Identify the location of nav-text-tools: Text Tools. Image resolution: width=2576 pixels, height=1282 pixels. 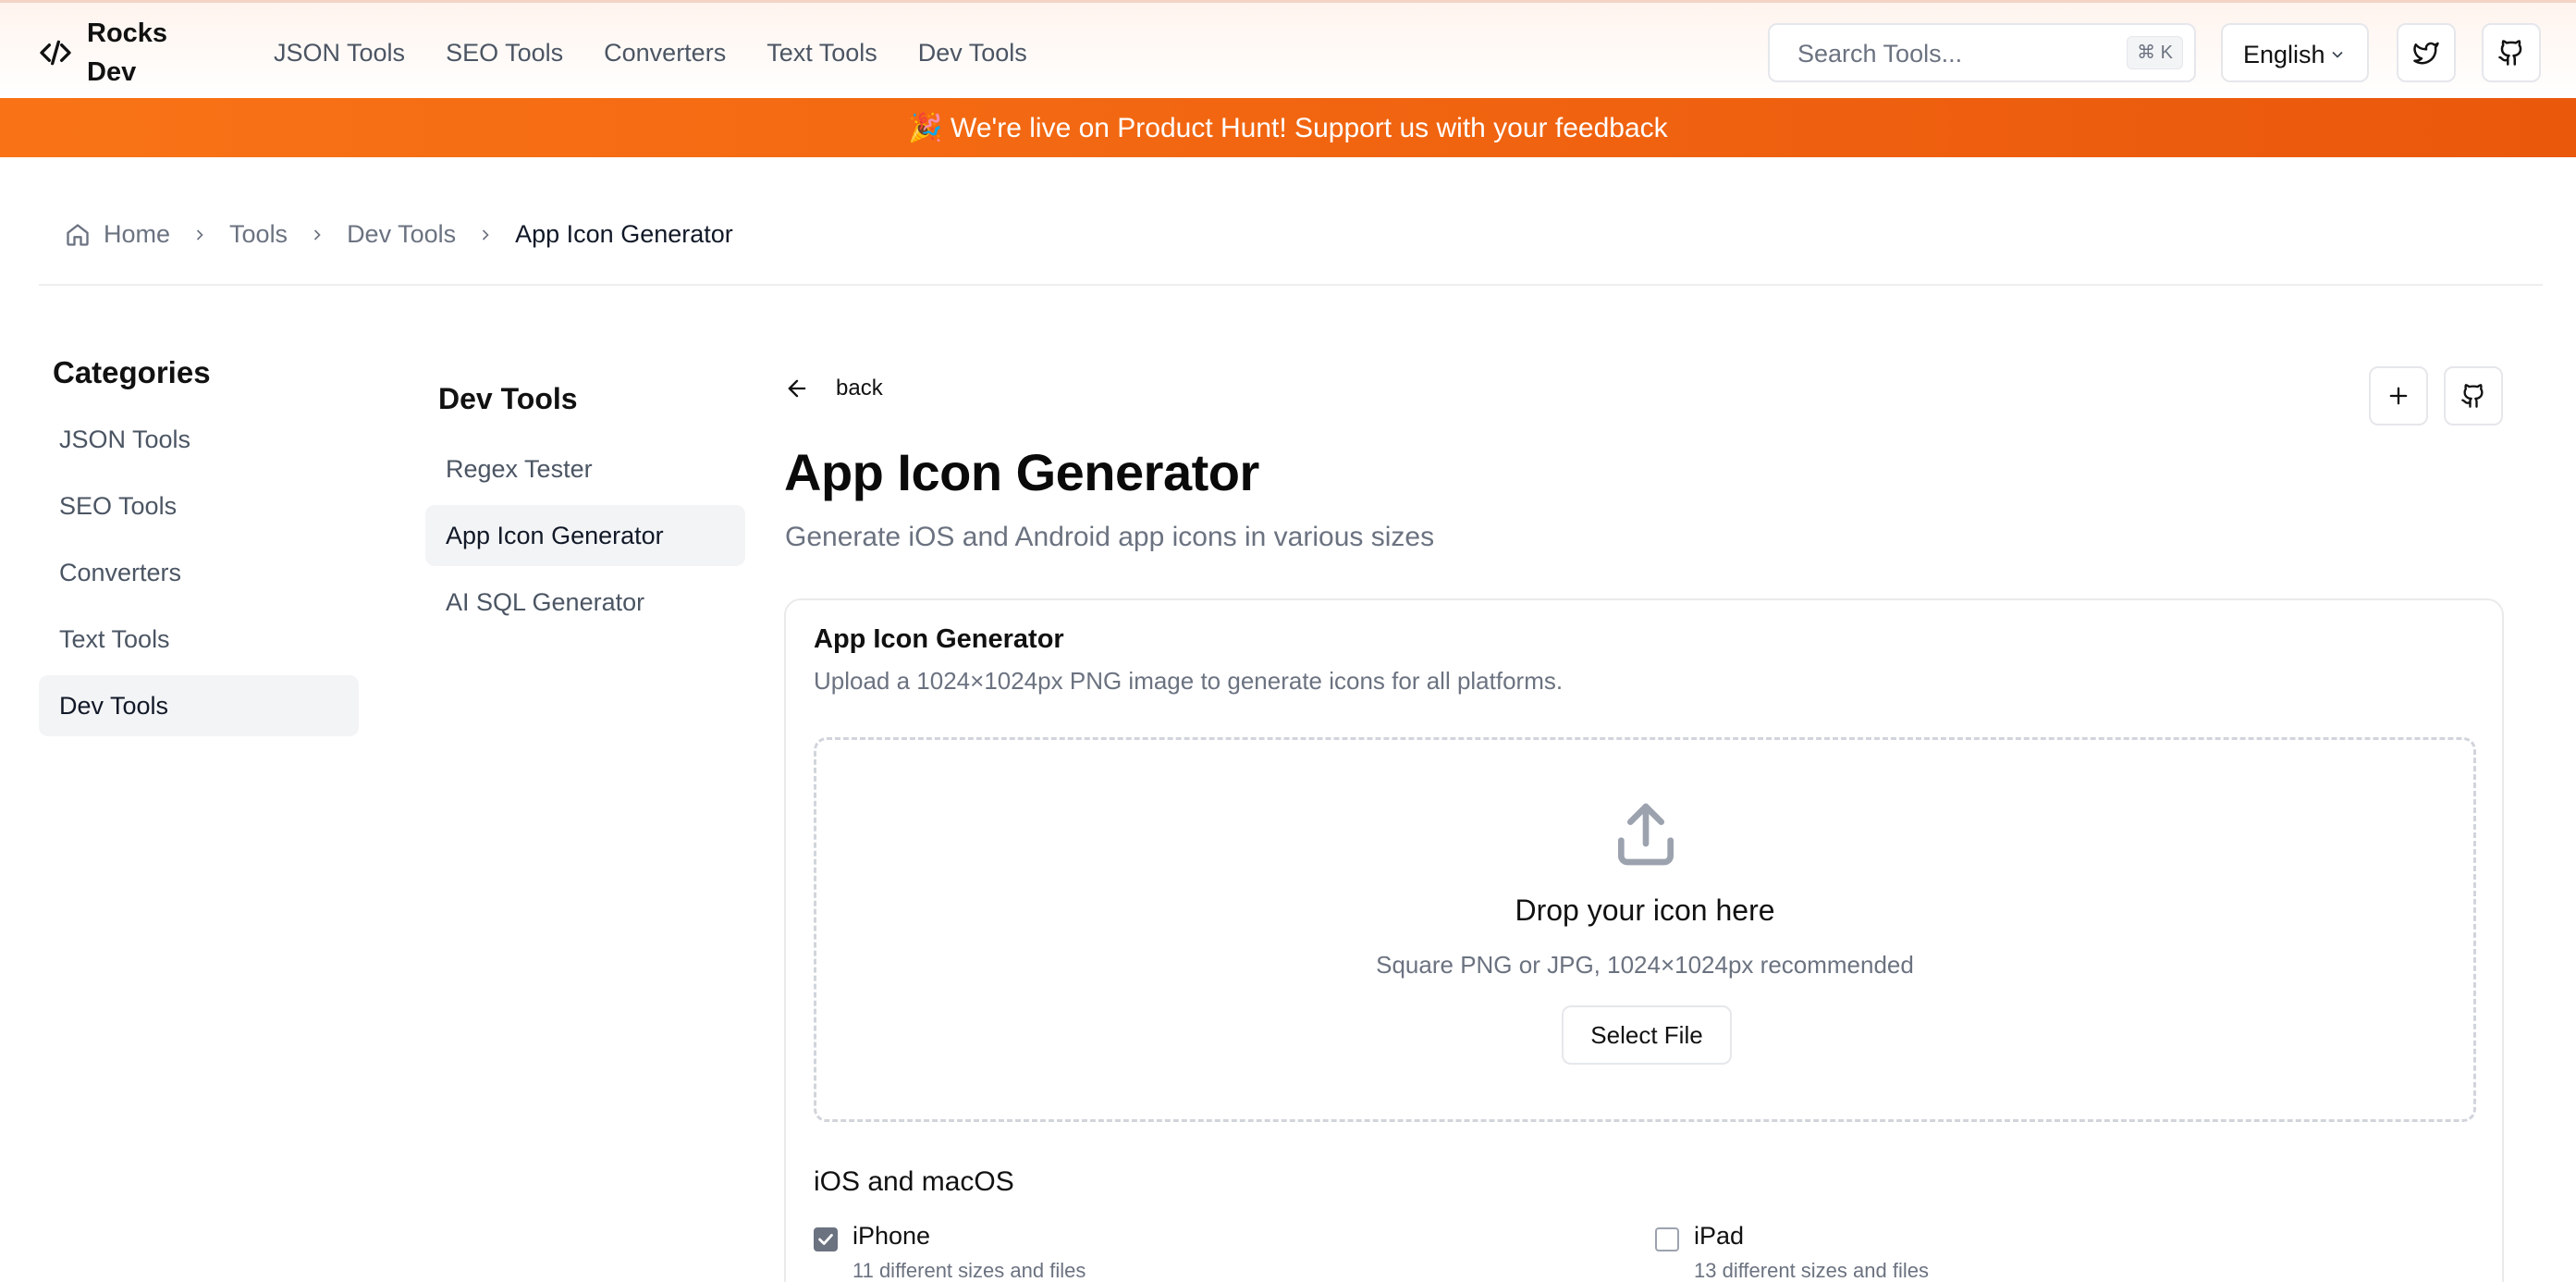
(822, 52).